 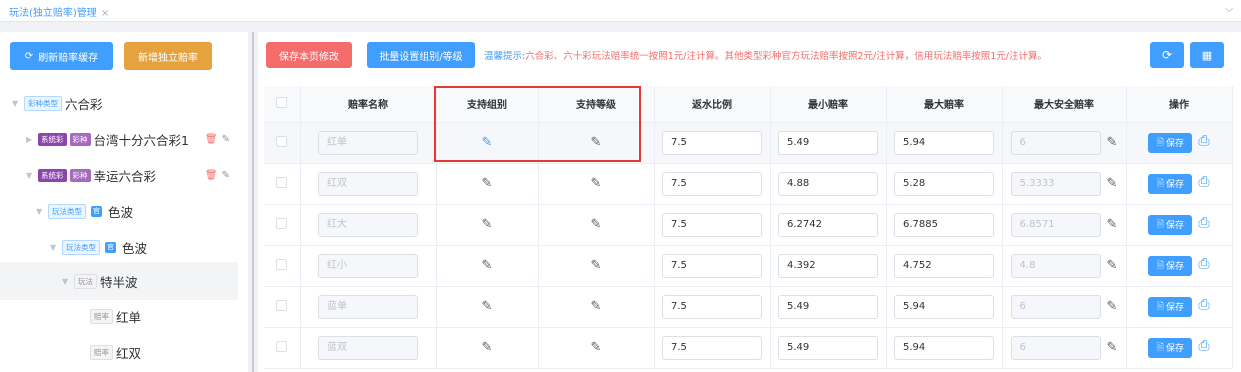 I want to click on refresh-cache-button: ⟳ 刷新赔率缓存, so click(x=61, y=56).